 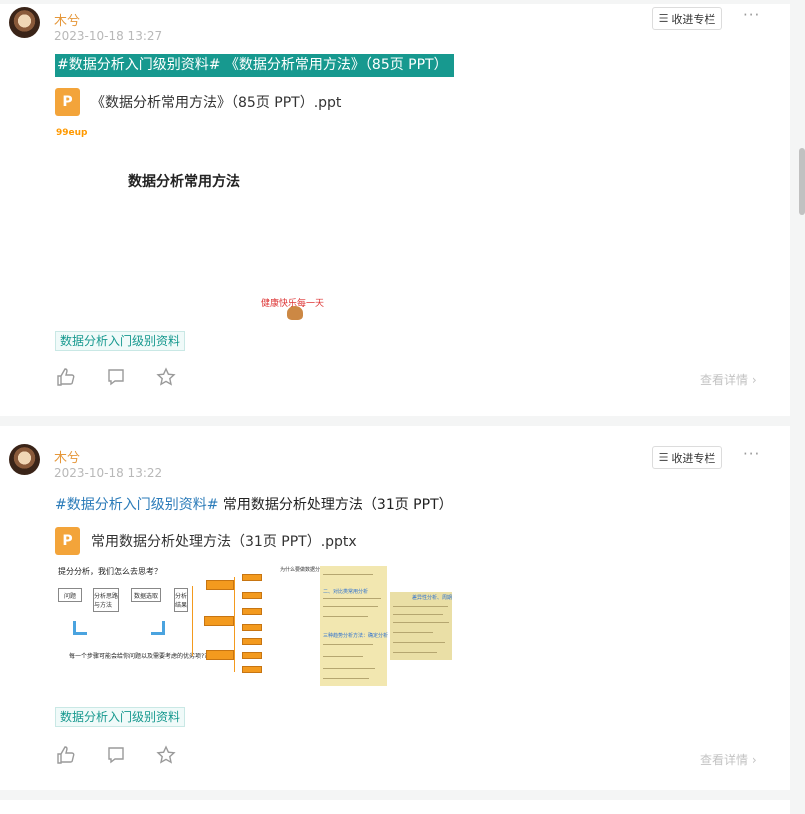 I want to click on title-hashtag: #数据分析入门级别资料#, so click(x=136, y=505).